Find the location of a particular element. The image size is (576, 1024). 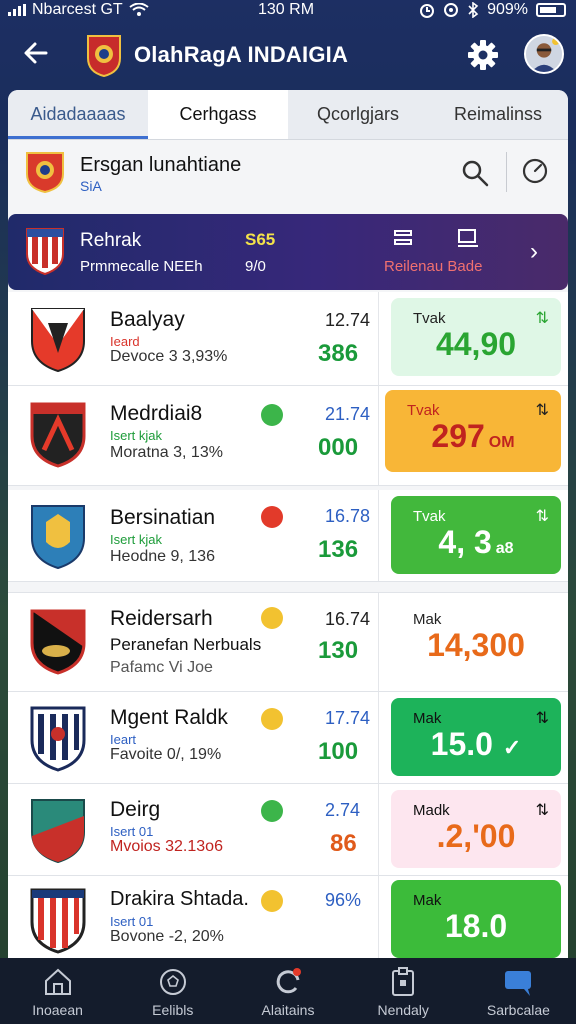

refresh-icon is located at coordinates (288, 981).